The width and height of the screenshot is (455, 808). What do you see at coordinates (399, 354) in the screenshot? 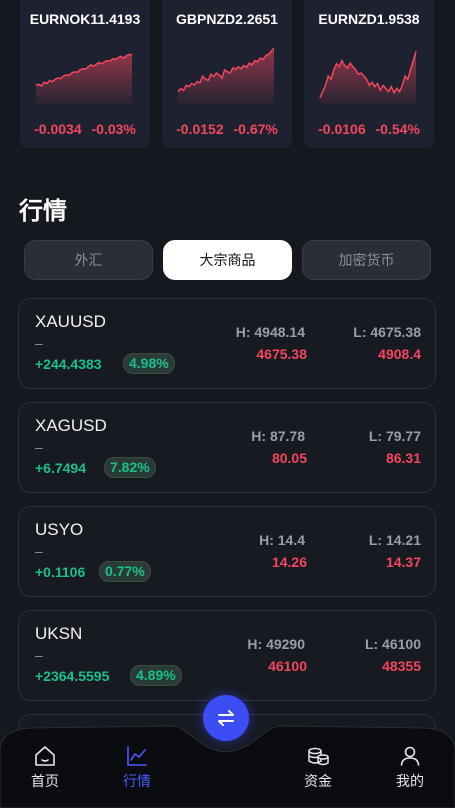
I see `instrument-ask: 4908.4` at bounding box center [399, 354].